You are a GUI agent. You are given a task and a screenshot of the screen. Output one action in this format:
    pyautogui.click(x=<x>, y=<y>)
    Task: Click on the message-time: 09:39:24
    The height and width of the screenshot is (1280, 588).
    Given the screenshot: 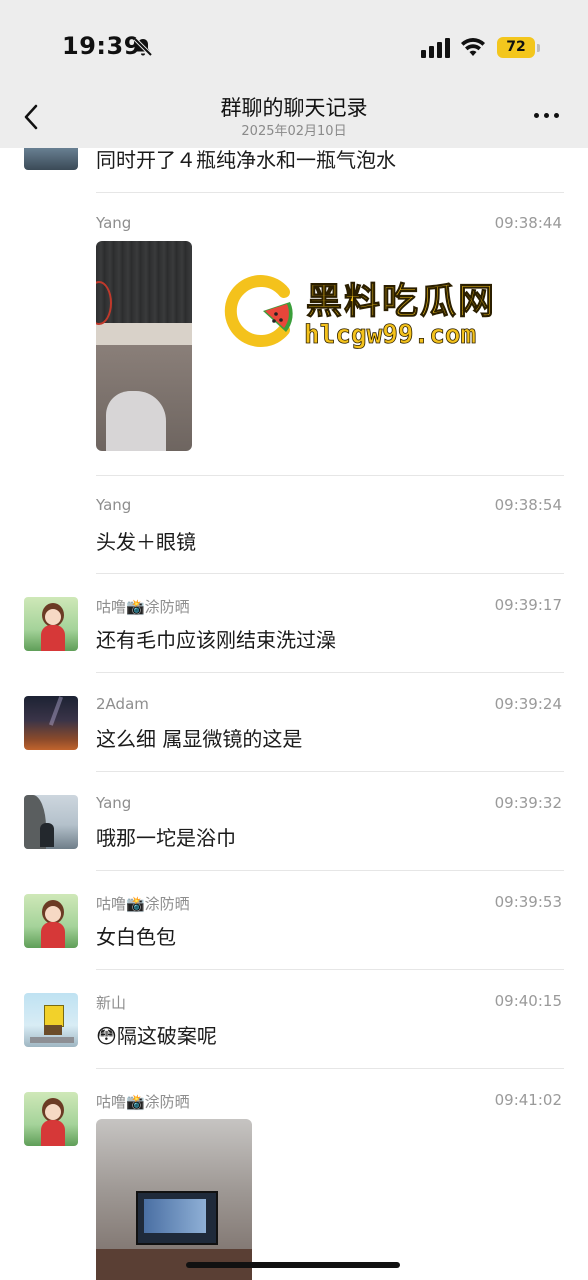 What is the action you would take?
    pyautogui.click(x=528, y=704)
    